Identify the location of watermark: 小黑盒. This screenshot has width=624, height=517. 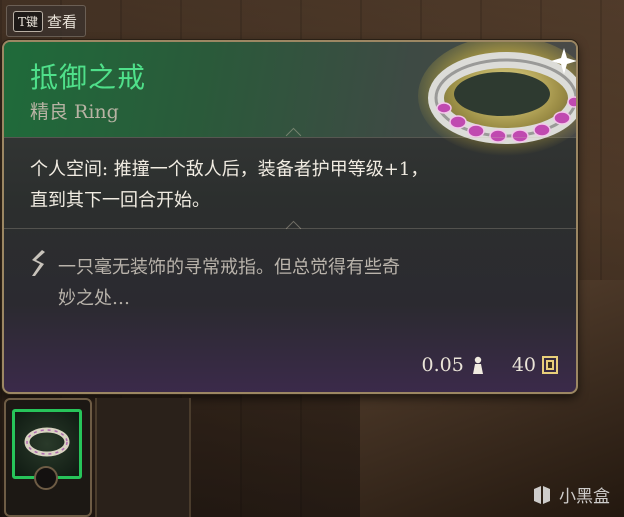
(570, 494).